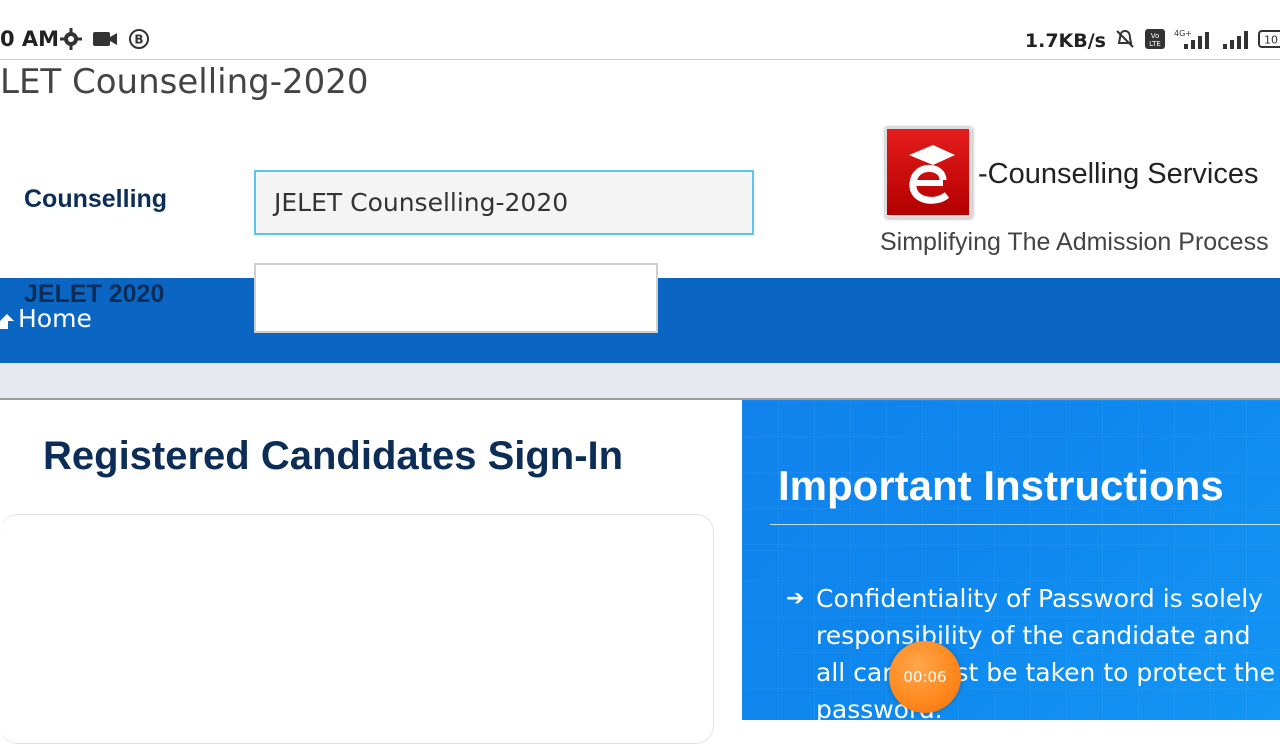 The height and width of the screenshot is (744, 1280). Describe the element at coordinates (925, 677) in the screenshot. I see `screen-recorder-badge: 00:06` at that location.